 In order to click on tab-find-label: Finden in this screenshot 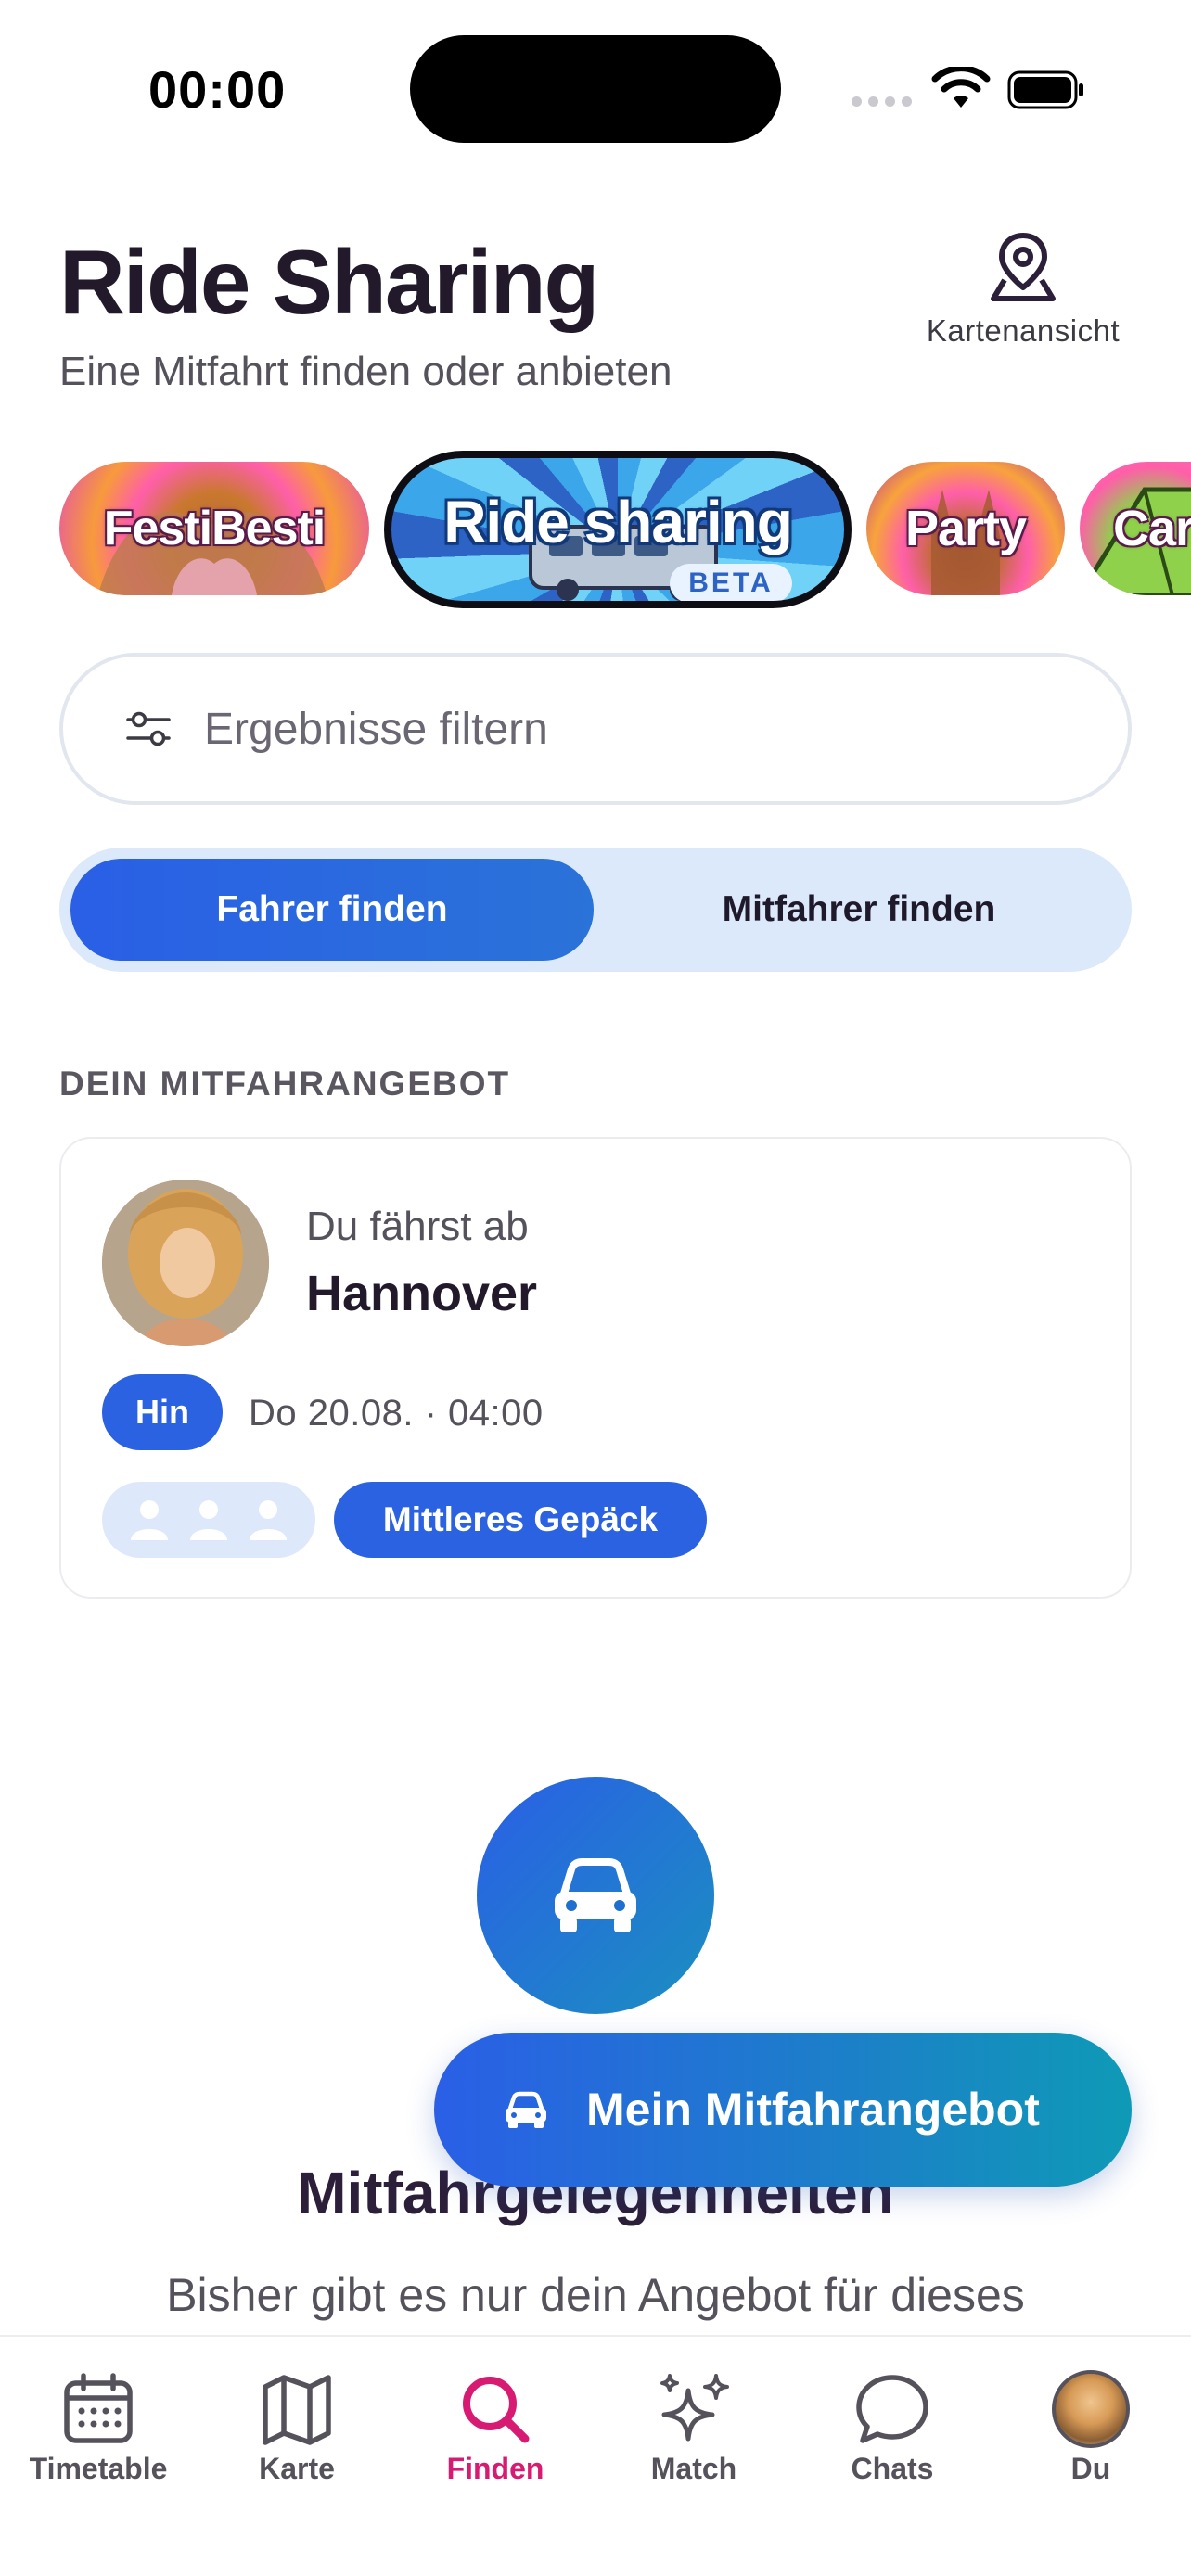, I will do `click(495, 2468)`.